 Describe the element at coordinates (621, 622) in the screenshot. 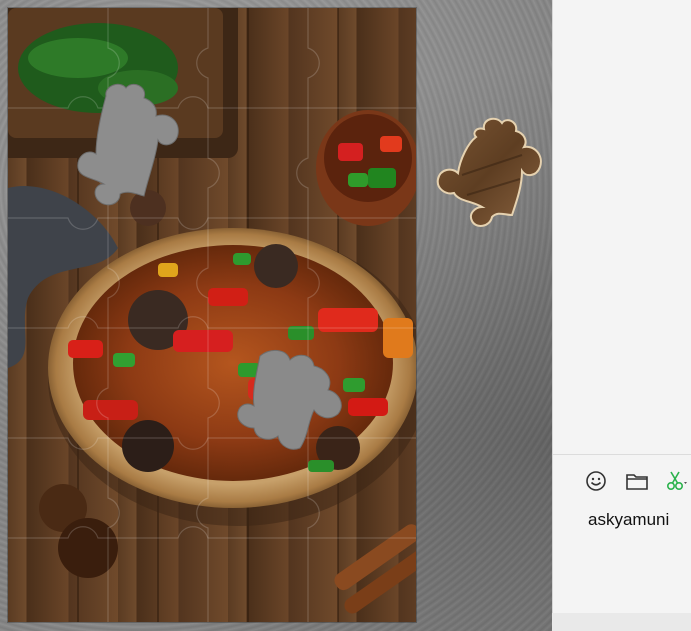

I see `chat-panel-bottom` at that location.